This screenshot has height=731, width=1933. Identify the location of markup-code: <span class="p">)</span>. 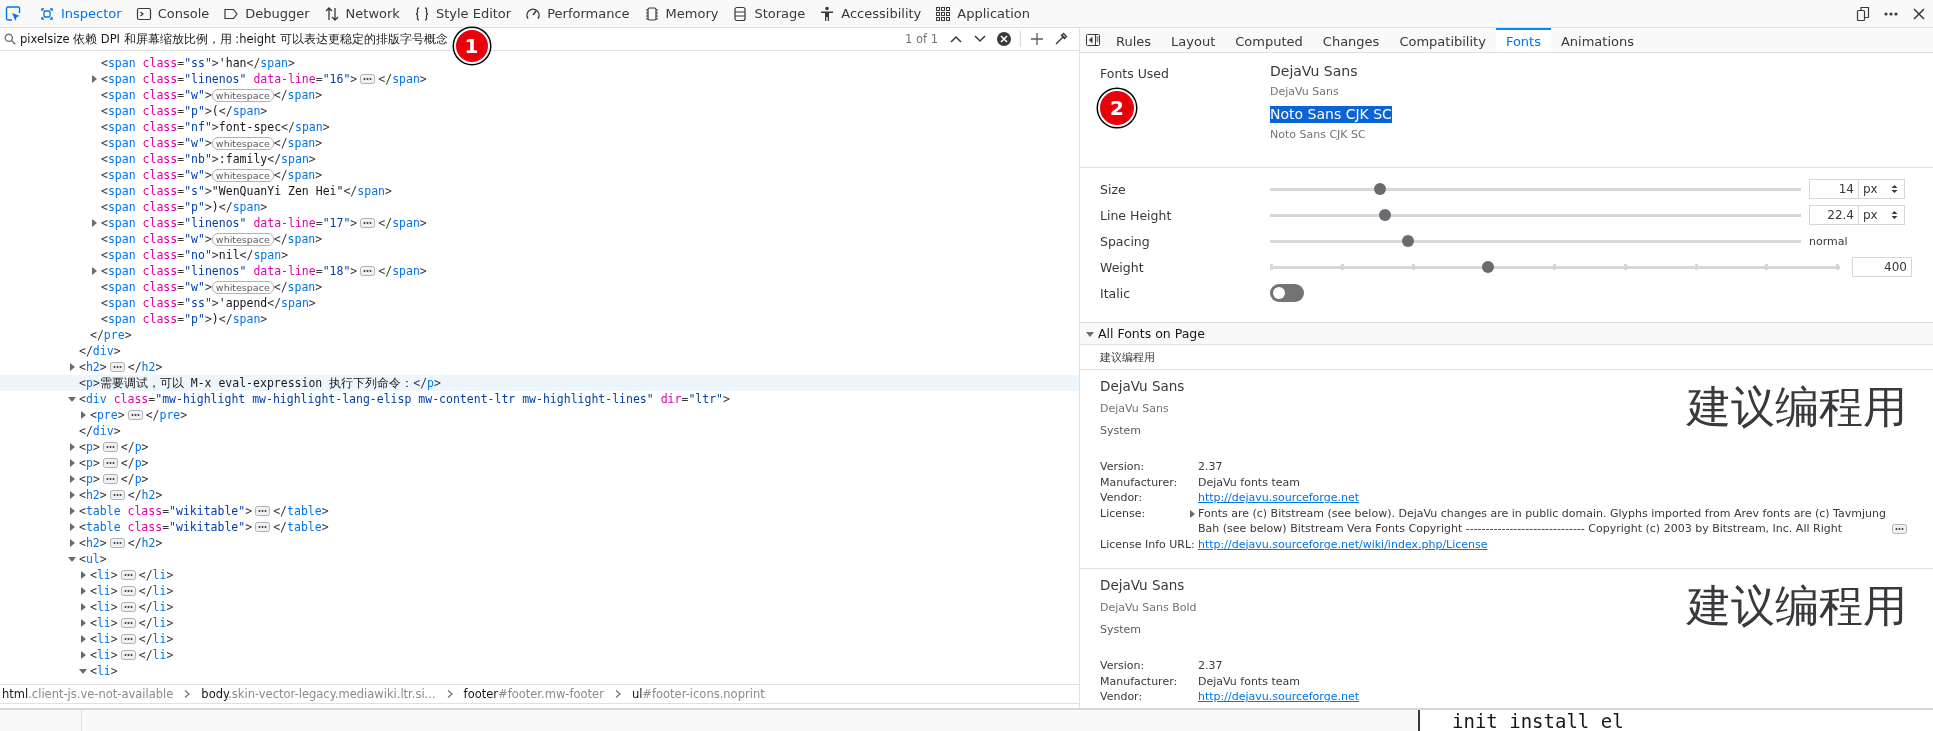
(184, 207).